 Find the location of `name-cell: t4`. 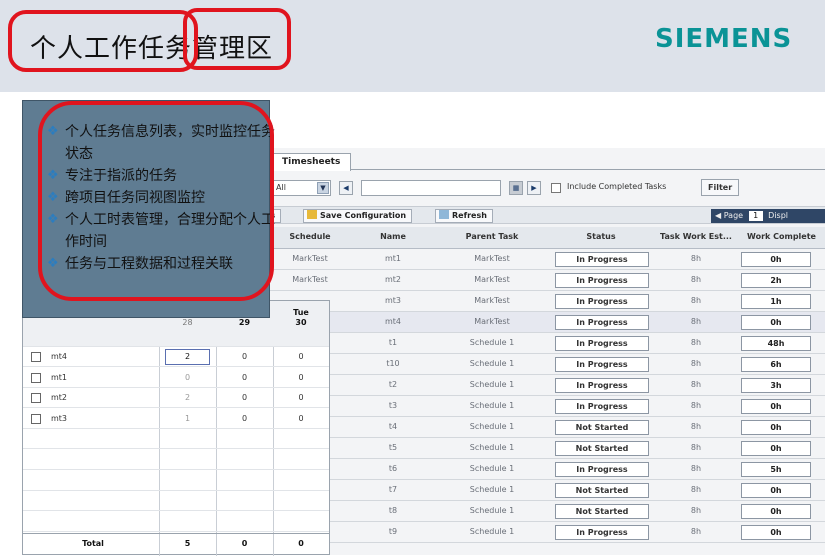

name-cell: t4 is located at coordinates (393, 426).